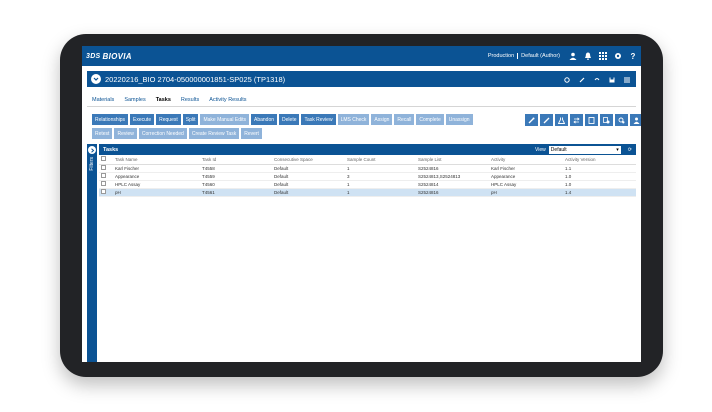 The height and width of the screenshot is (412, 712). What do you see at coordinates (546, 120) in the screenshot?
I see `pencil-icon` at bounding box center [546, 120].